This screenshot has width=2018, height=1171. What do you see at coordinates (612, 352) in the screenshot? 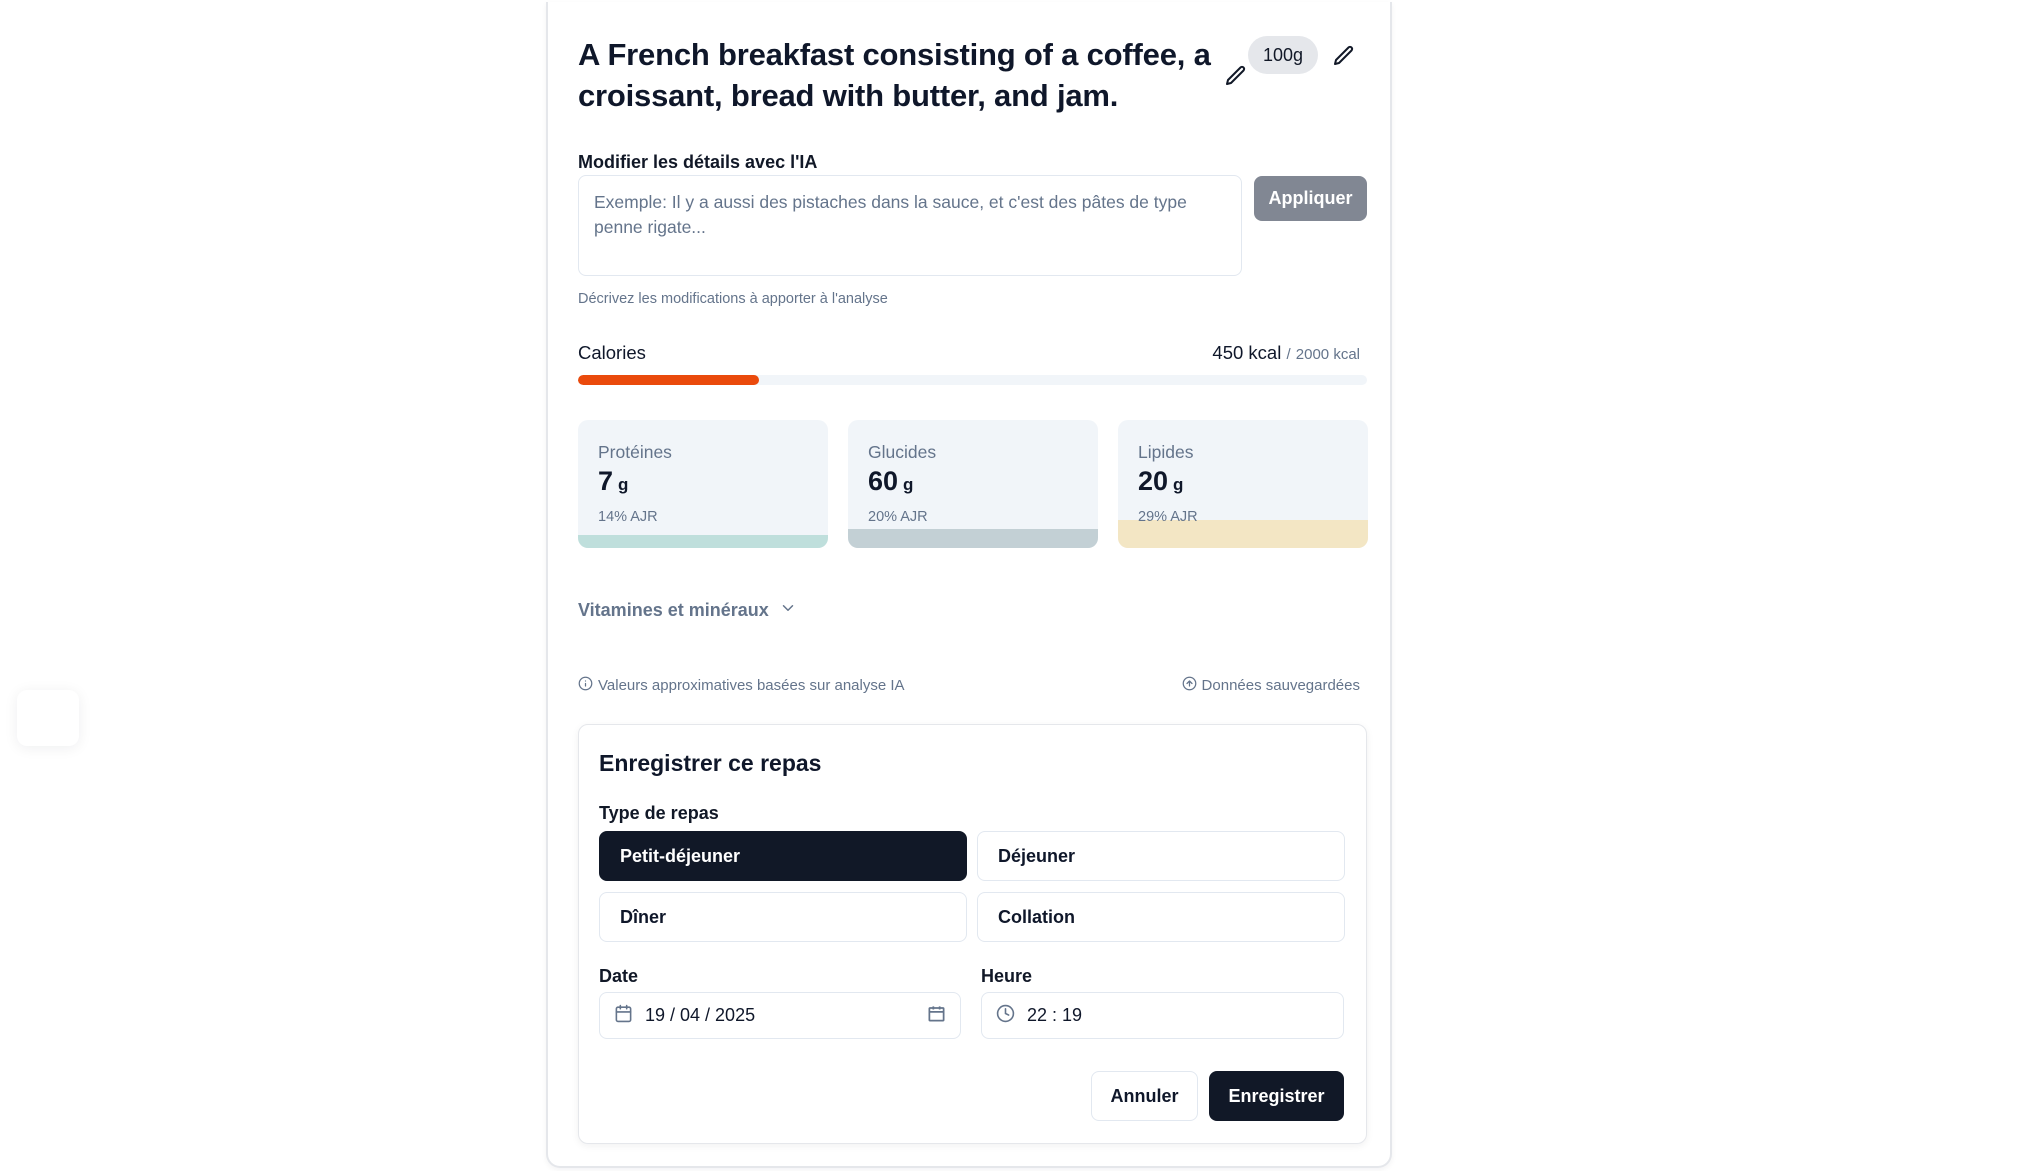
I see `calories-label: Calories` at bounding box center [612, 352].